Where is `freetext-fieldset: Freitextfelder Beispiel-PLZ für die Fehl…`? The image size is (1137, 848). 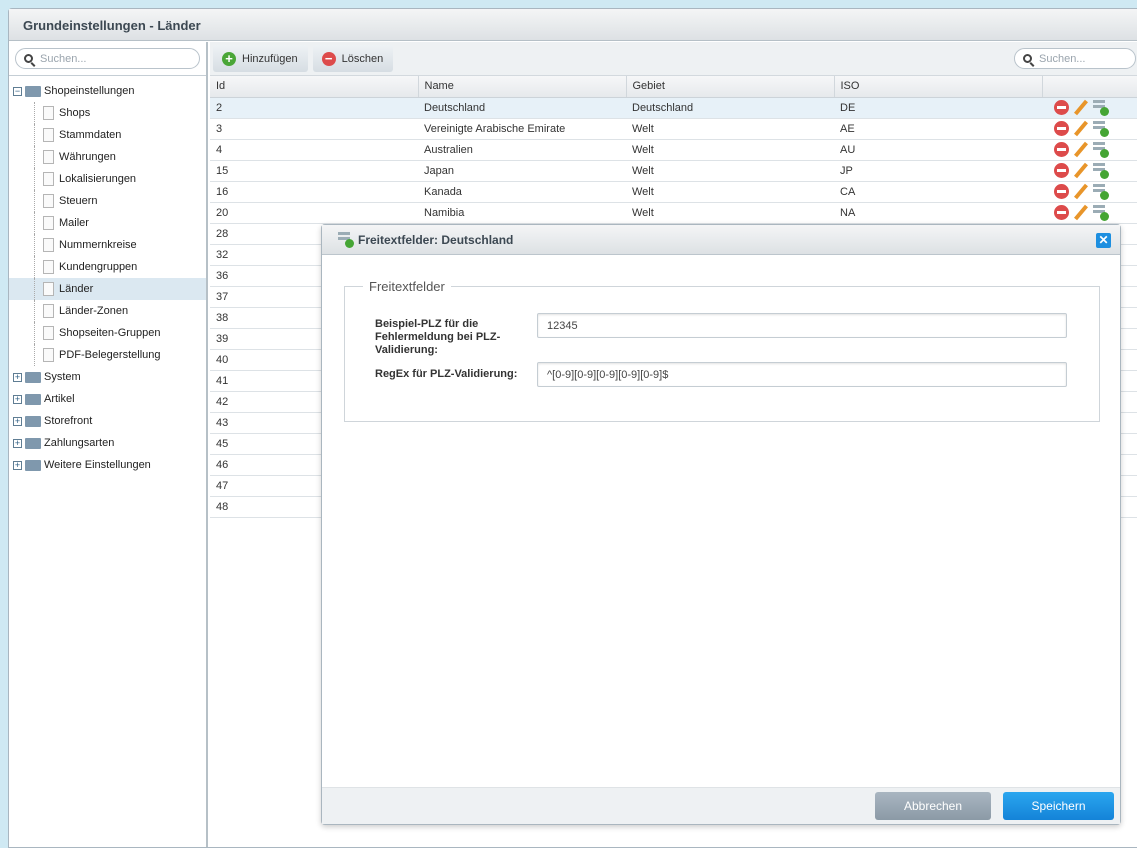
freetext-fieldset: Freitextfelder Beispiel-PLZ für die Fehl… is located at coordinates (722, 350).